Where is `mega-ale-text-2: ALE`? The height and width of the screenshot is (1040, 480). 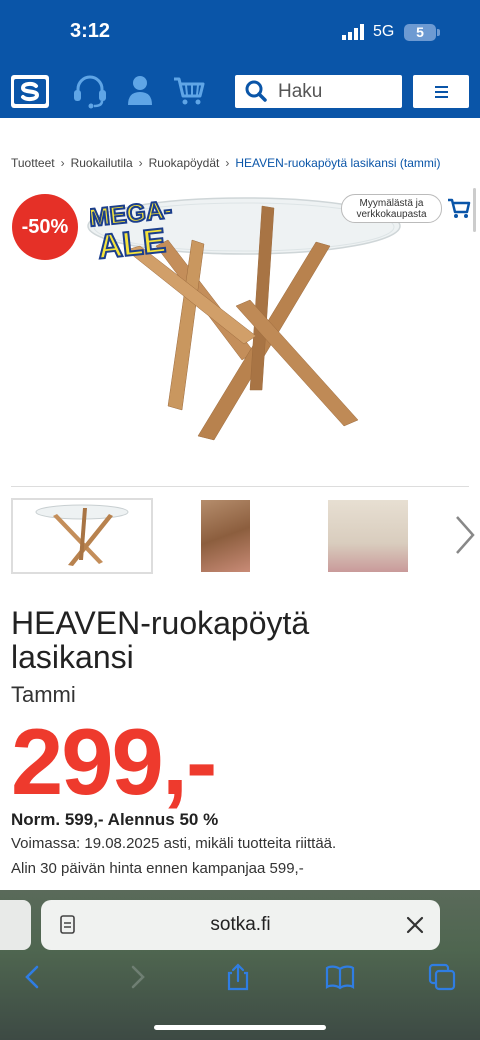 mega-ale-text-2: ALE is located at coordinates (132, 242).